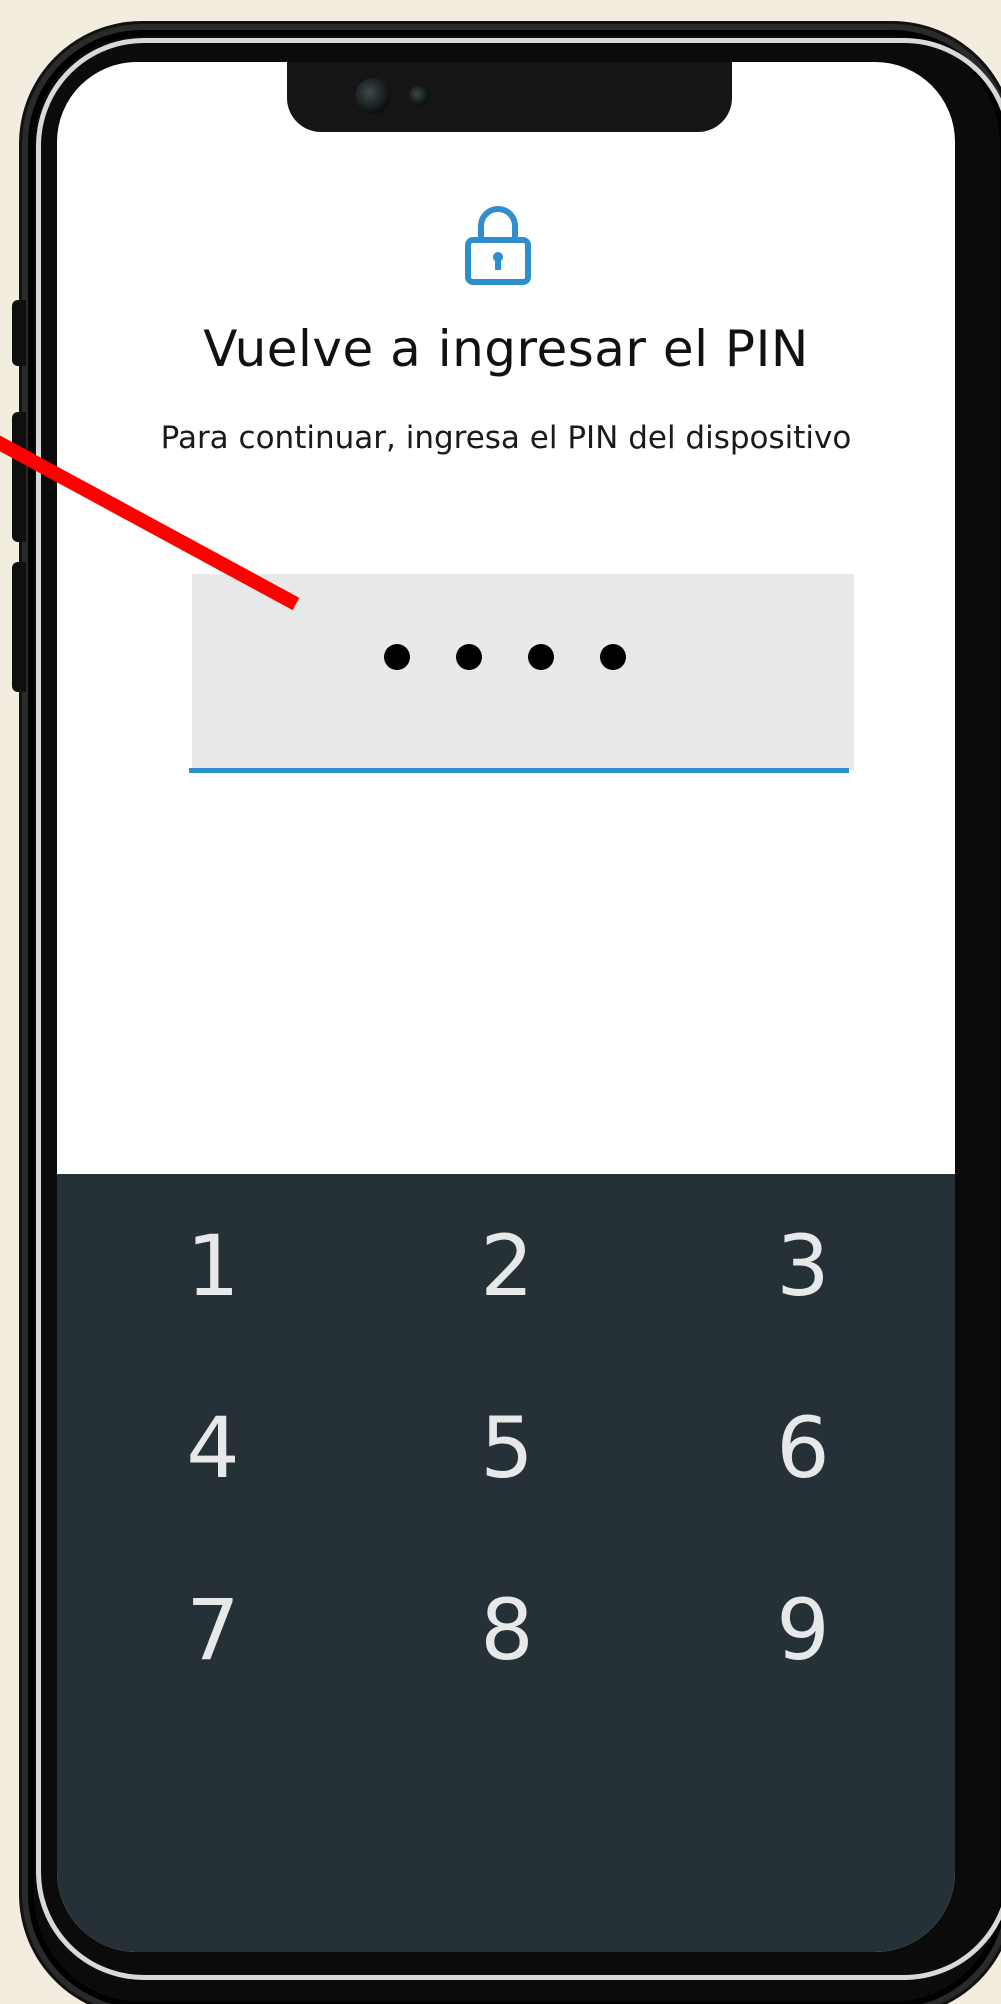 This screenshot has height=2004, width=1001. Describe the element at coordinates (509, 97) in the screenshot. I see `notch` at that location.